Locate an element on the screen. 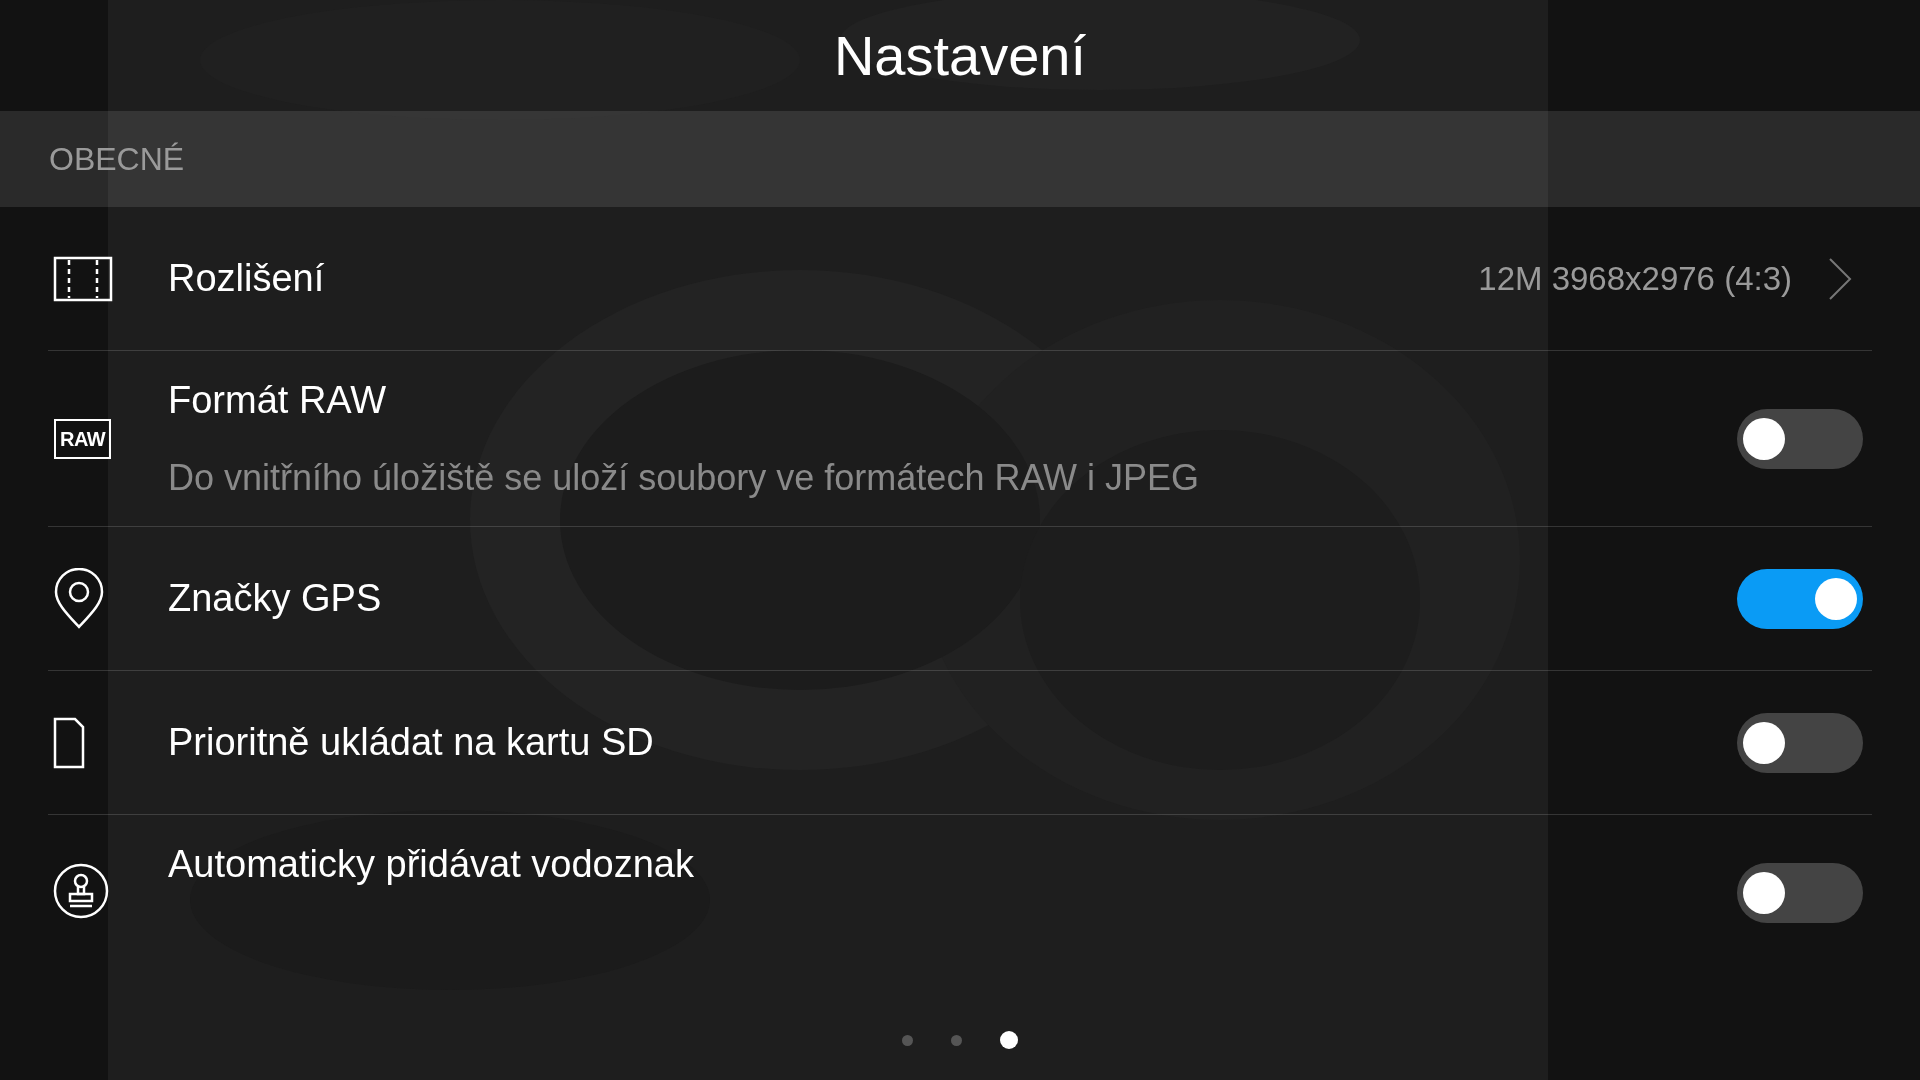  setting-description: Do vnitřního úložiště se uloží soubory ve formátech RAW i JPEG is located at coordinates (684, 477).